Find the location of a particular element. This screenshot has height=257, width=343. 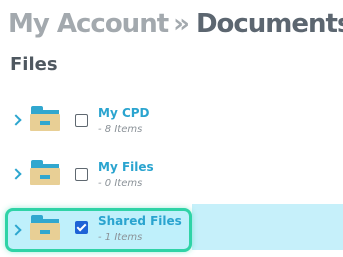

folder-checkbox-my-cpd is located at coordinates (81, 120).